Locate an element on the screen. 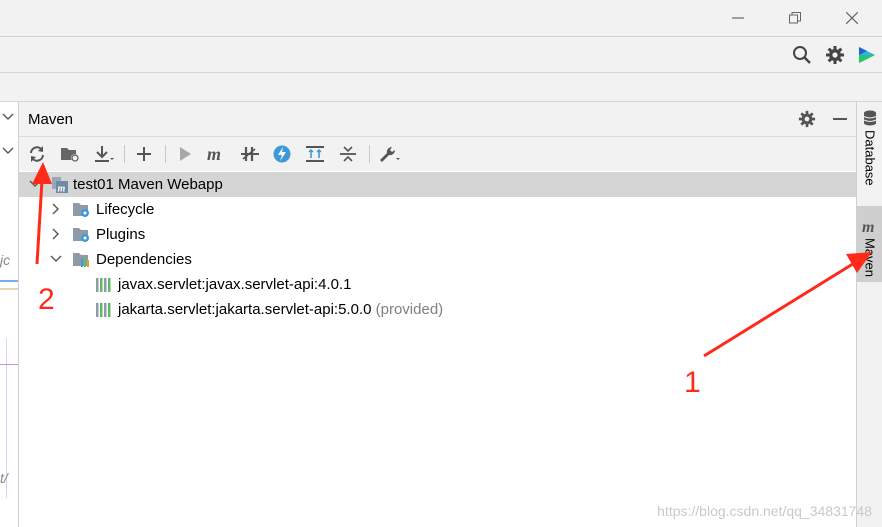  close-icon is located at coordinates (852, 18).